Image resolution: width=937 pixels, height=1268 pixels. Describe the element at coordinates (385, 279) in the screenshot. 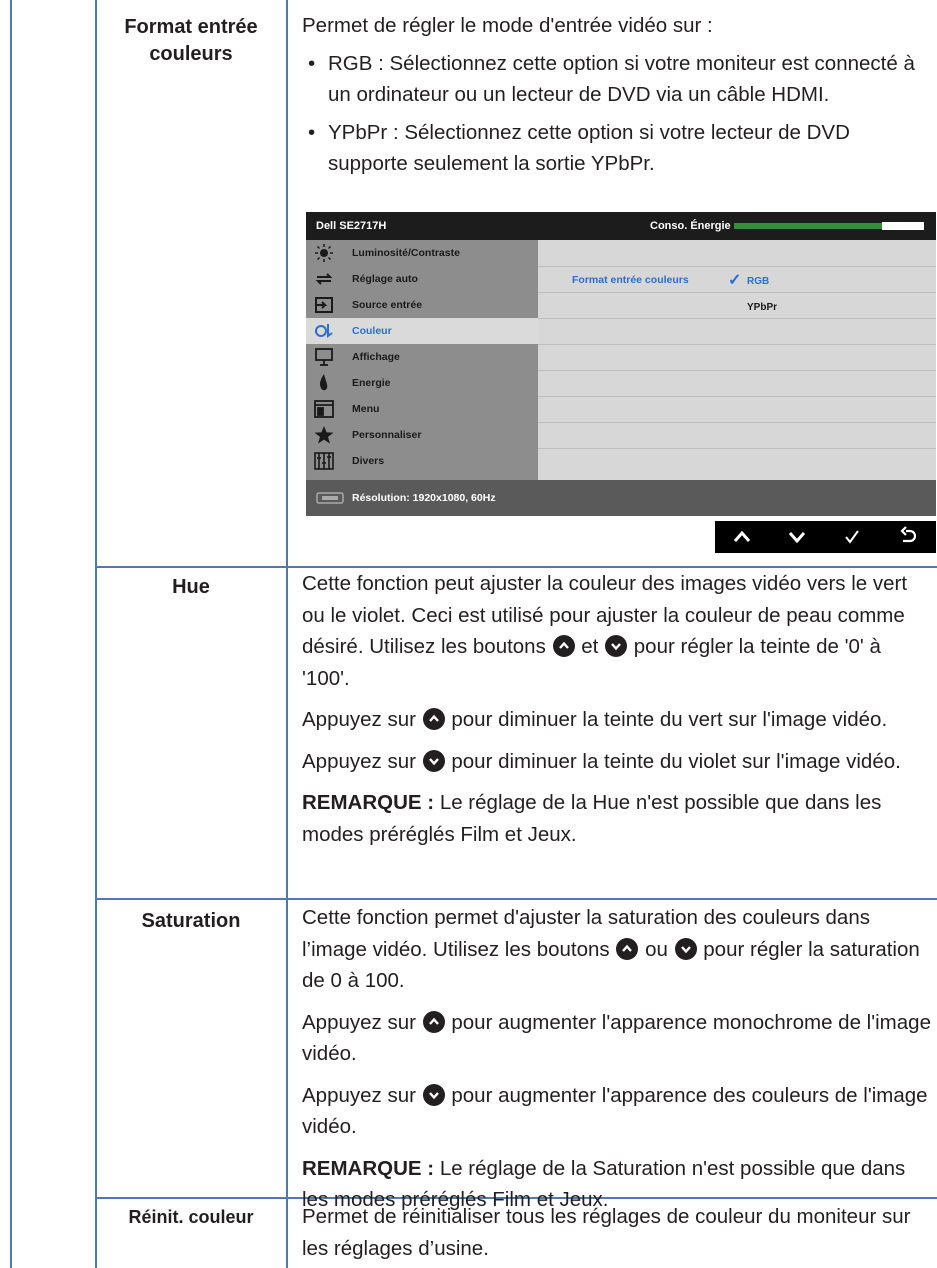

I see `menu-item-label: Réglage auto` at that location.